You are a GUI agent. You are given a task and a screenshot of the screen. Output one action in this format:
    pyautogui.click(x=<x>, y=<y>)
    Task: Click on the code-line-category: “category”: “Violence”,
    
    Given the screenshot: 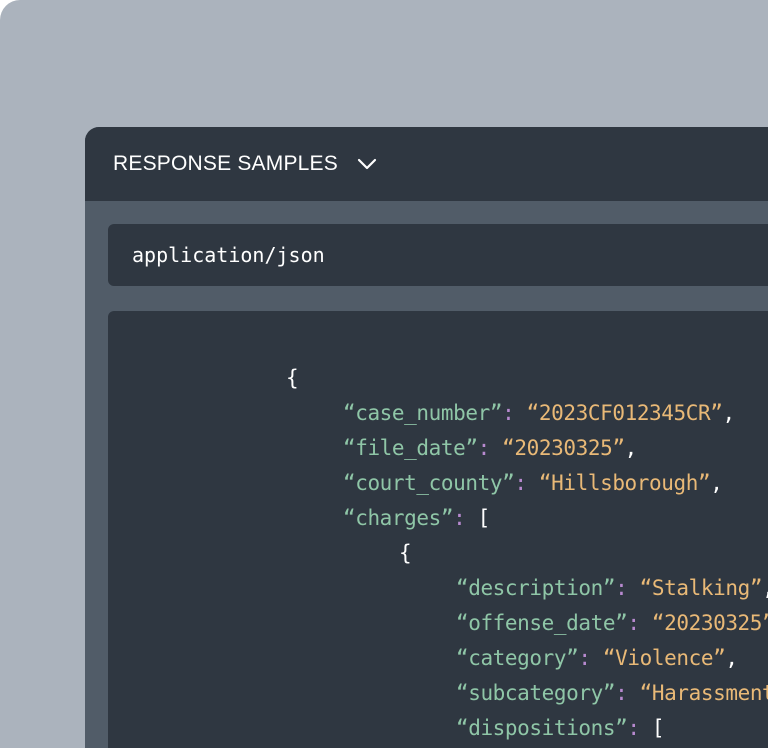 What is the action you would take?
    pyautogui.click(x=548, y=638)
    